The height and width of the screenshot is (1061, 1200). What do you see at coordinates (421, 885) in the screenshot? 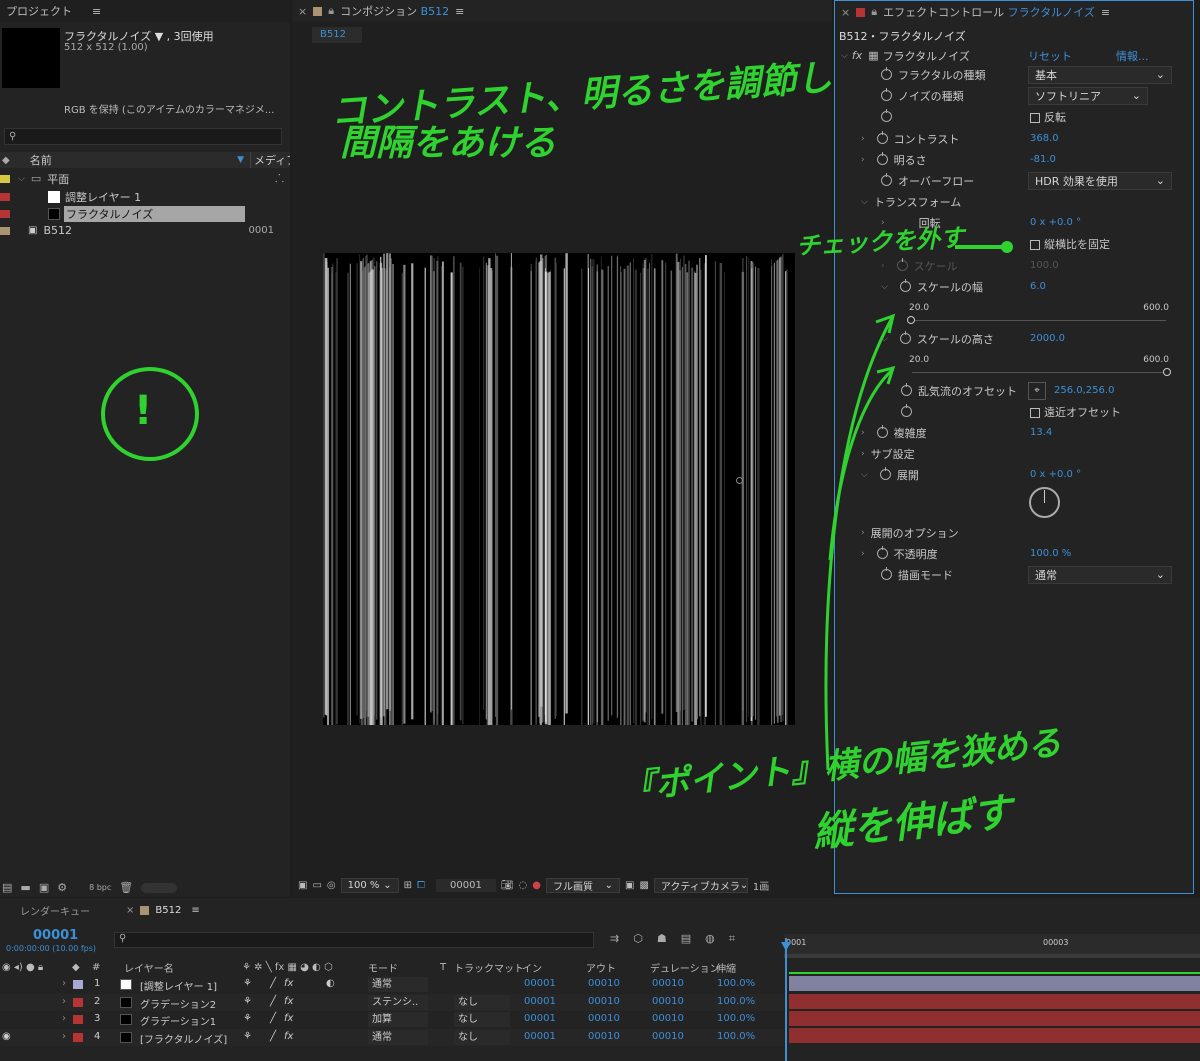
I see `region-icon: ⧠` at bounding box center [421, 885].